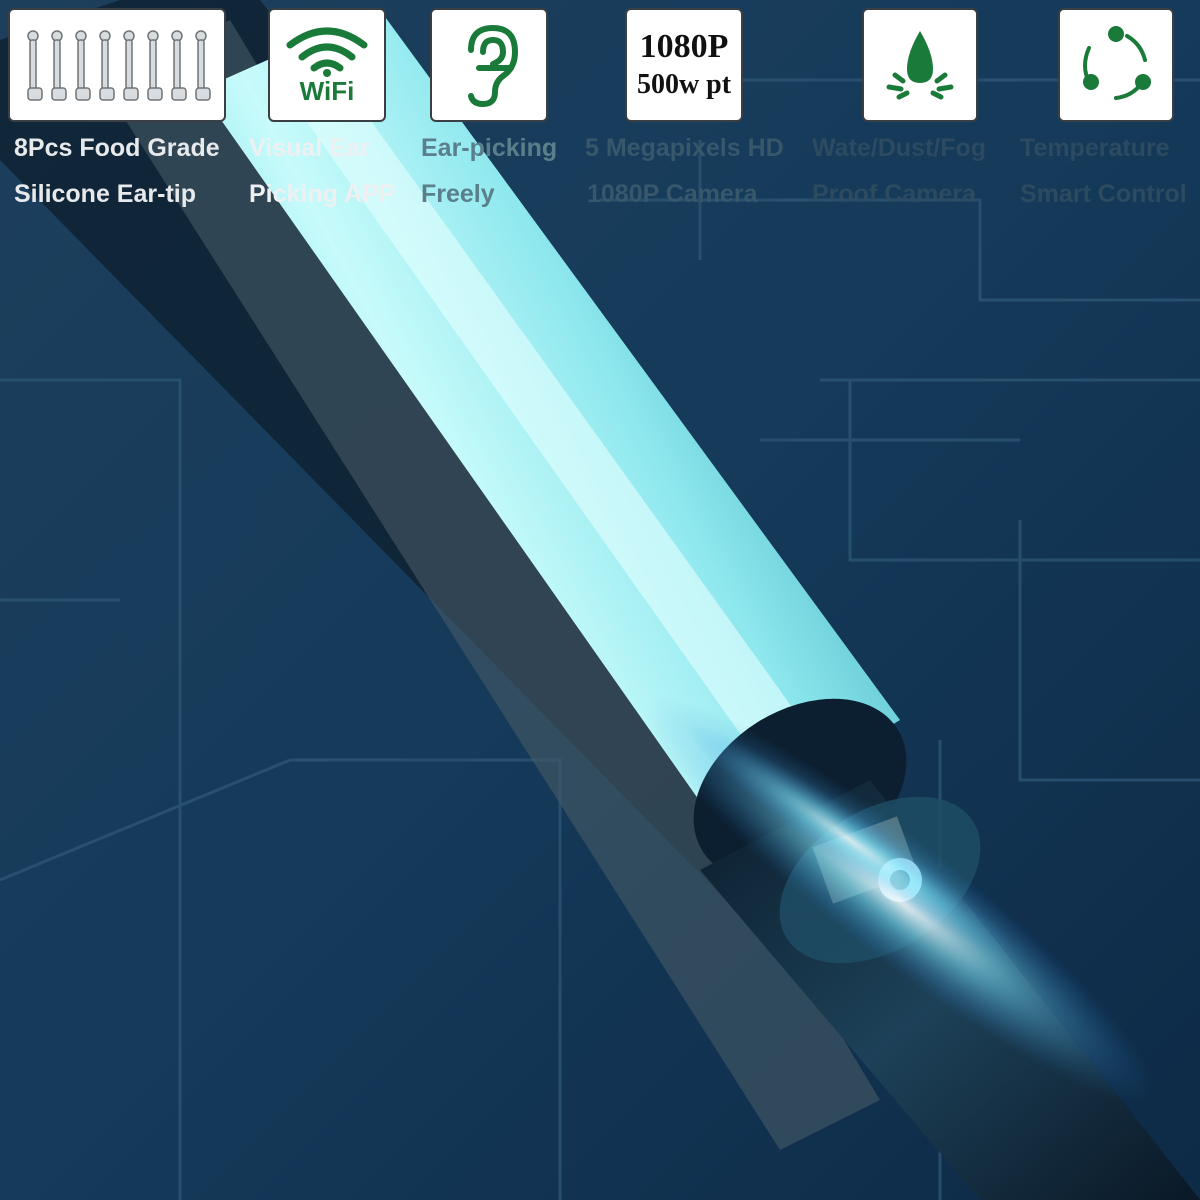 This screenshot has width=1200, height=1200. I want to click on resolution-icon-line2: 500w pt, so click(684, 84).